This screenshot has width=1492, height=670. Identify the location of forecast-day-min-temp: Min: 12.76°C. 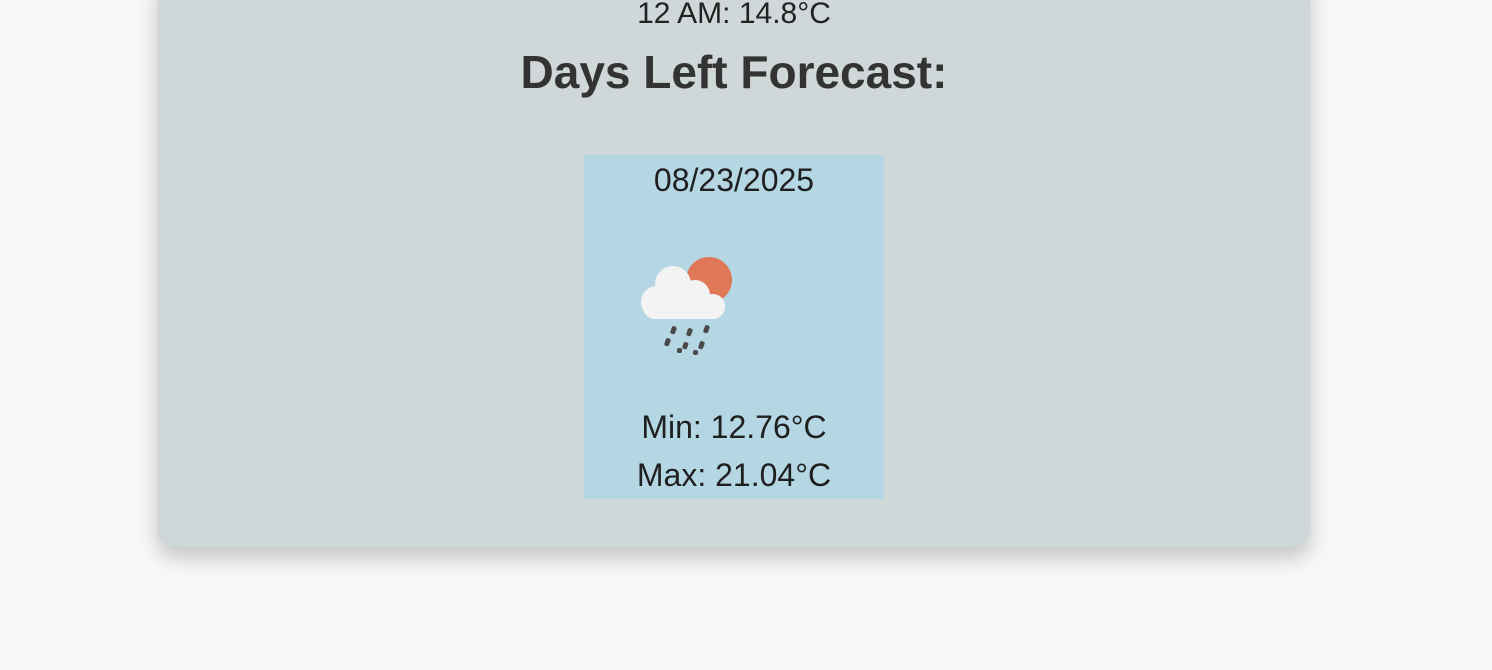
(734, 427).